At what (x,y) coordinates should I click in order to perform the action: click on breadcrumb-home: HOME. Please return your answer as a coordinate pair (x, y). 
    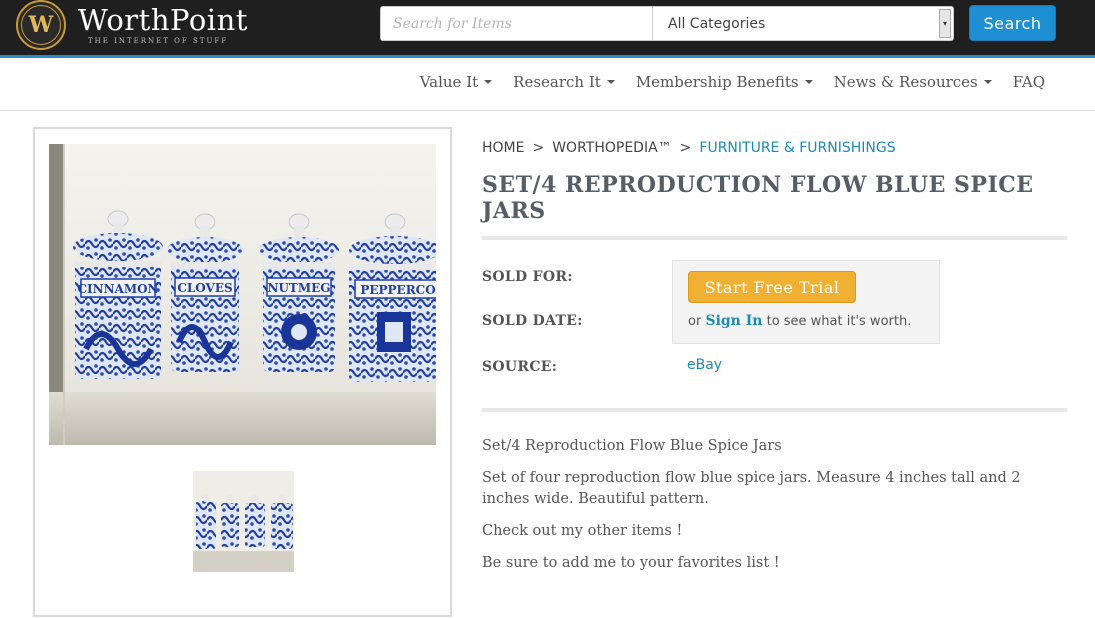
    Looking at the image, I should click on (503, 148).